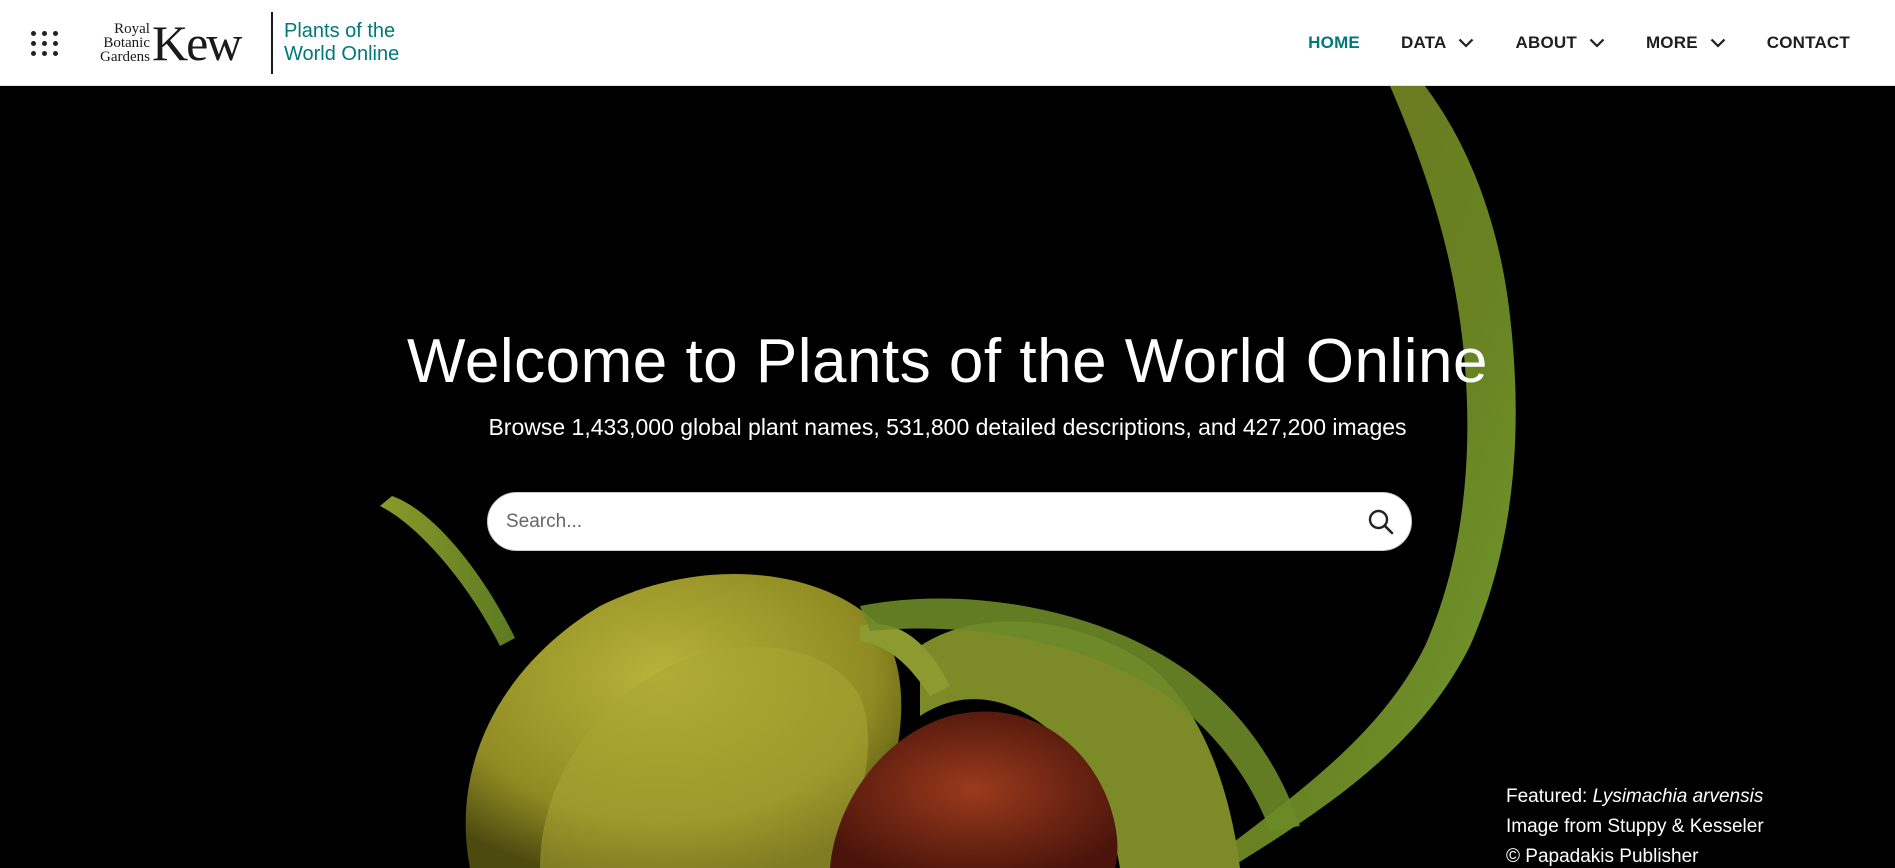  I want to click on credit-species-link: Lysimachia arvensis, so click(1678, 796).